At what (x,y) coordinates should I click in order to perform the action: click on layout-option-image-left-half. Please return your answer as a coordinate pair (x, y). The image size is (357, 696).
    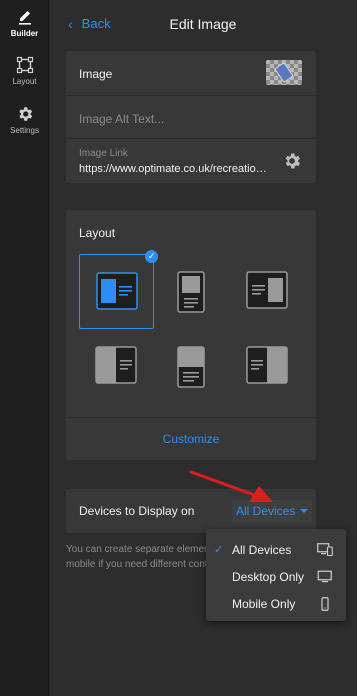
    Looking at the image, I should click on (116, 366).